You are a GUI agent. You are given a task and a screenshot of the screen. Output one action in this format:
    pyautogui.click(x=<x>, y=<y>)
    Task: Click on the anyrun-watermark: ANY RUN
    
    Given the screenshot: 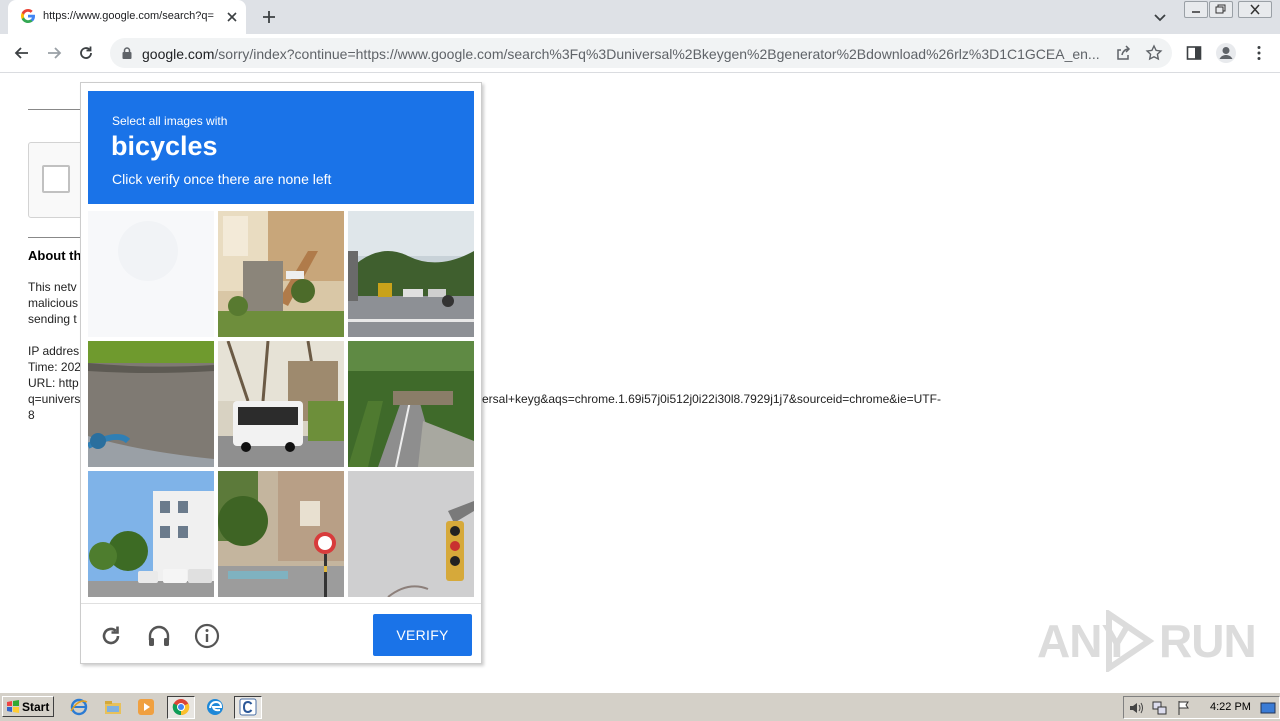 What is the action you would take?
    pyautogui.click(x=1147, y=641)
    